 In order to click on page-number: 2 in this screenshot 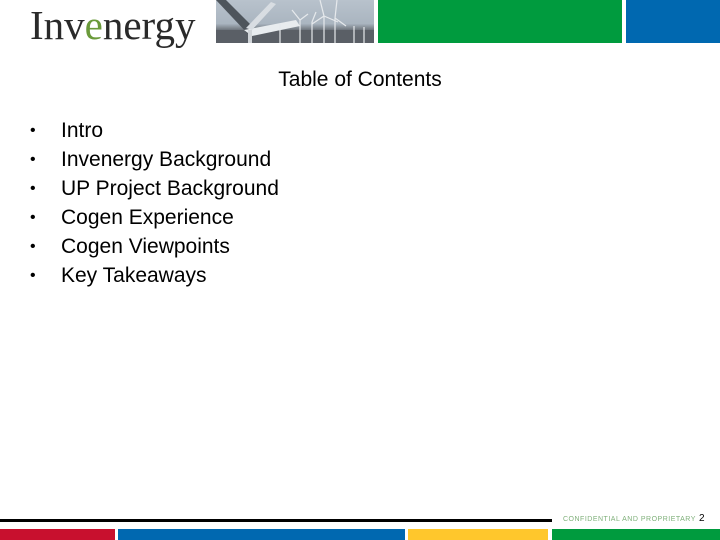, I will do `click(702, 518)`.